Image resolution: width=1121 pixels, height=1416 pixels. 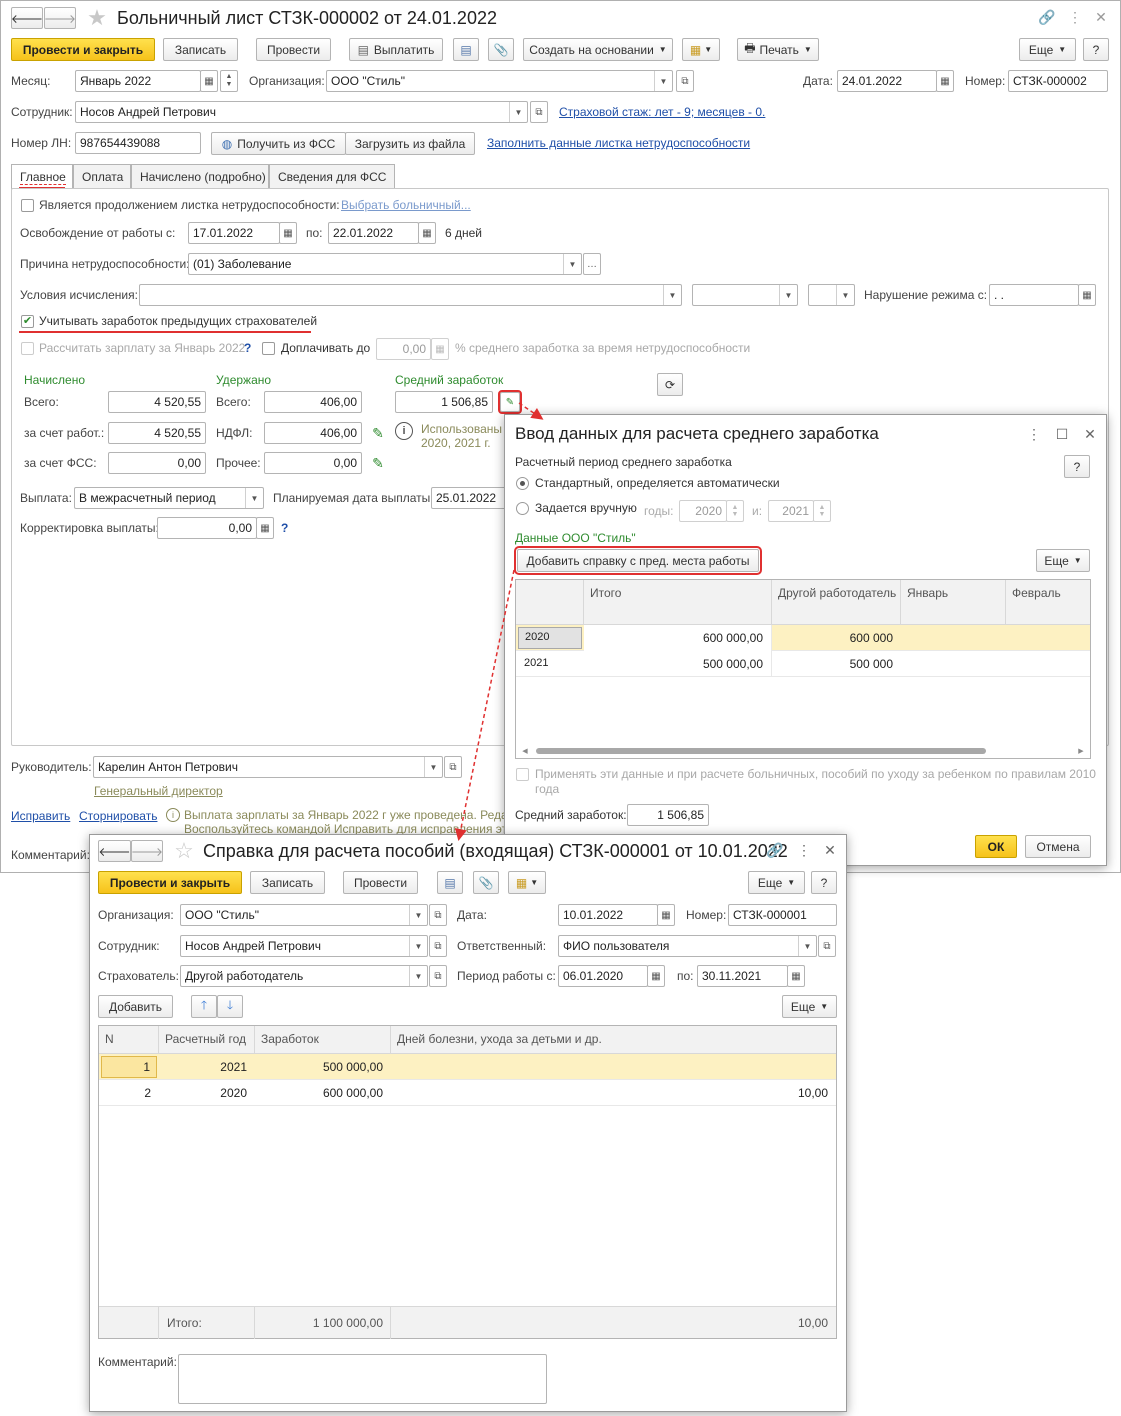 What do you see at coordinates (1062, 434) in the screenshot?
I see `maximize-icon: ☐` at bounding box center [1062, 434].